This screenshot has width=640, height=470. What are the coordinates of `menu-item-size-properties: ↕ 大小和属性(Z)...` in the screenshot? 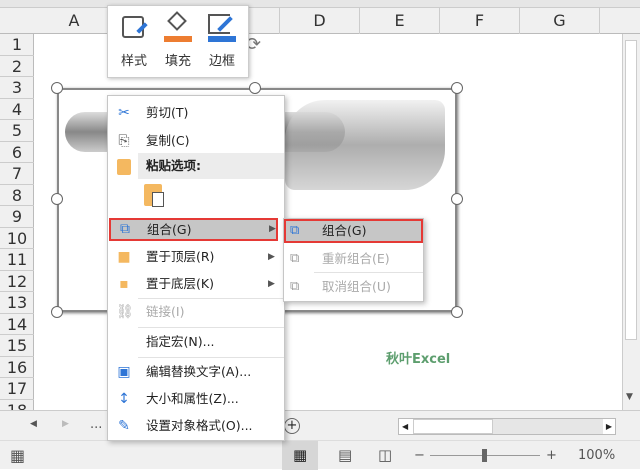 It's located at (196, 399).